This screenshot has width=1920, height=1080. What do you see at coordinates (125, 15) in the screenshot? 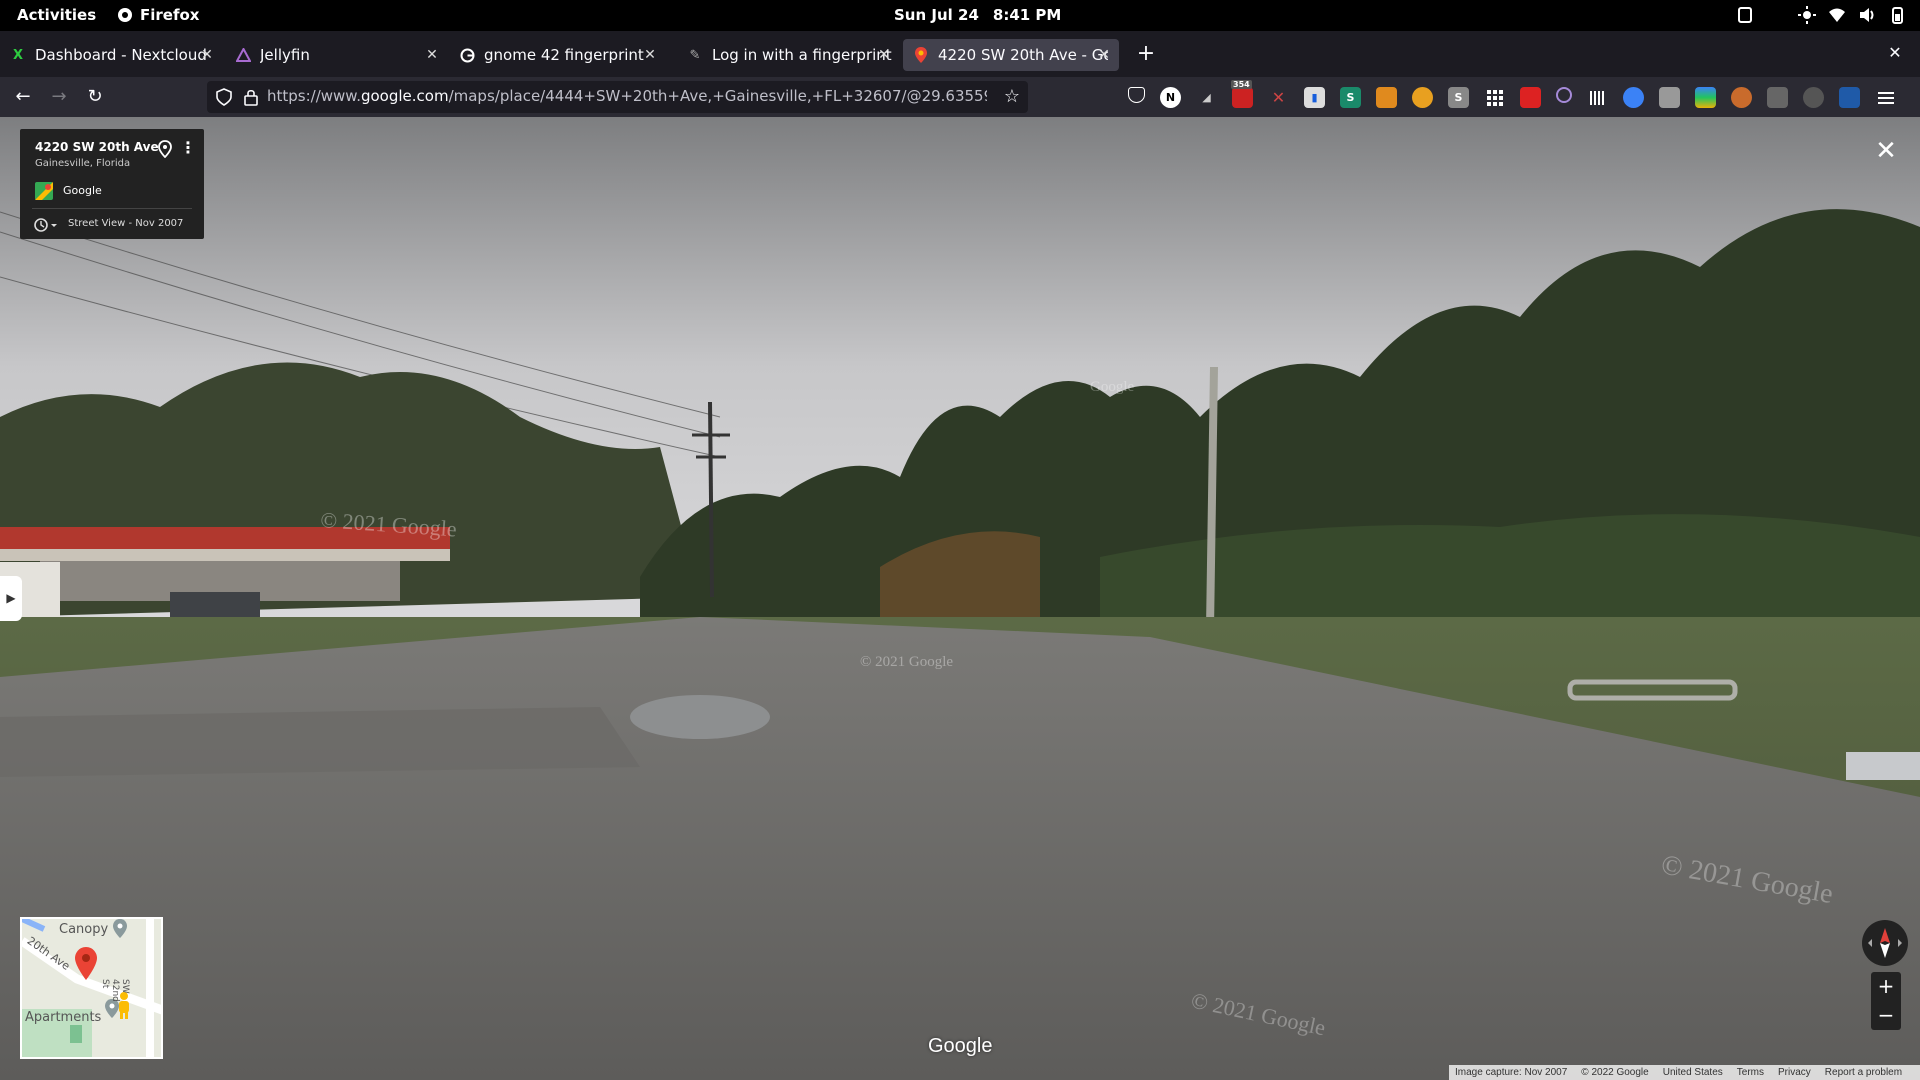
I see `firefox-icon` at bounding box center [125, 15].